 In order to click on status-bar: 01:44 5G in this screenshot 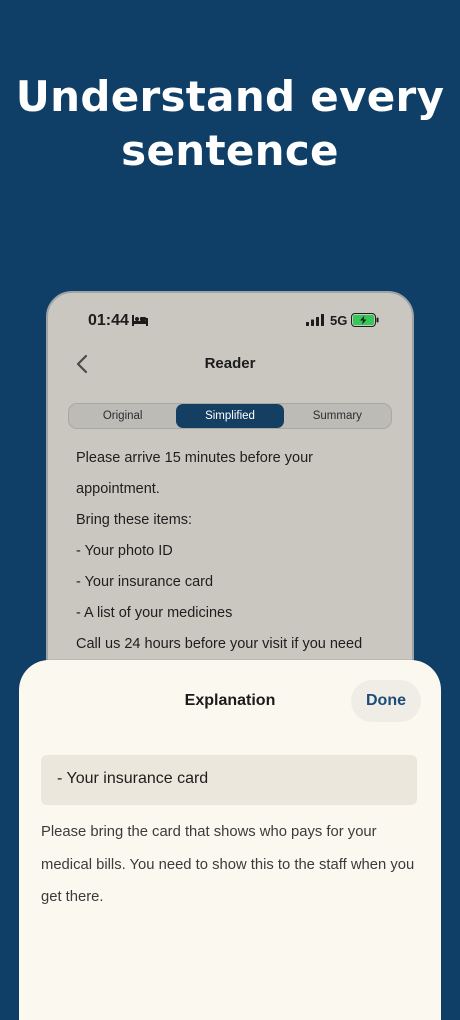, I will do `click(230, 323)`.